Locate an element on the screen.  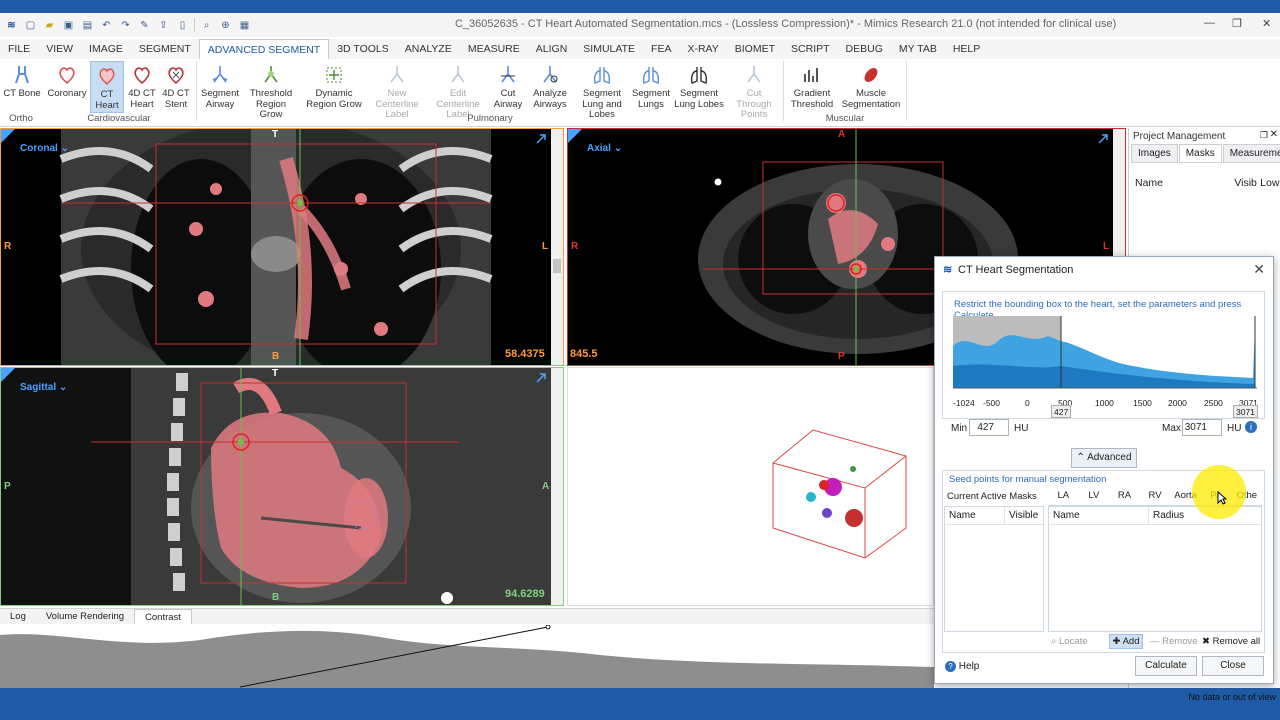
menu-x-ray: X-RAY is located at coordinates (702, 49).